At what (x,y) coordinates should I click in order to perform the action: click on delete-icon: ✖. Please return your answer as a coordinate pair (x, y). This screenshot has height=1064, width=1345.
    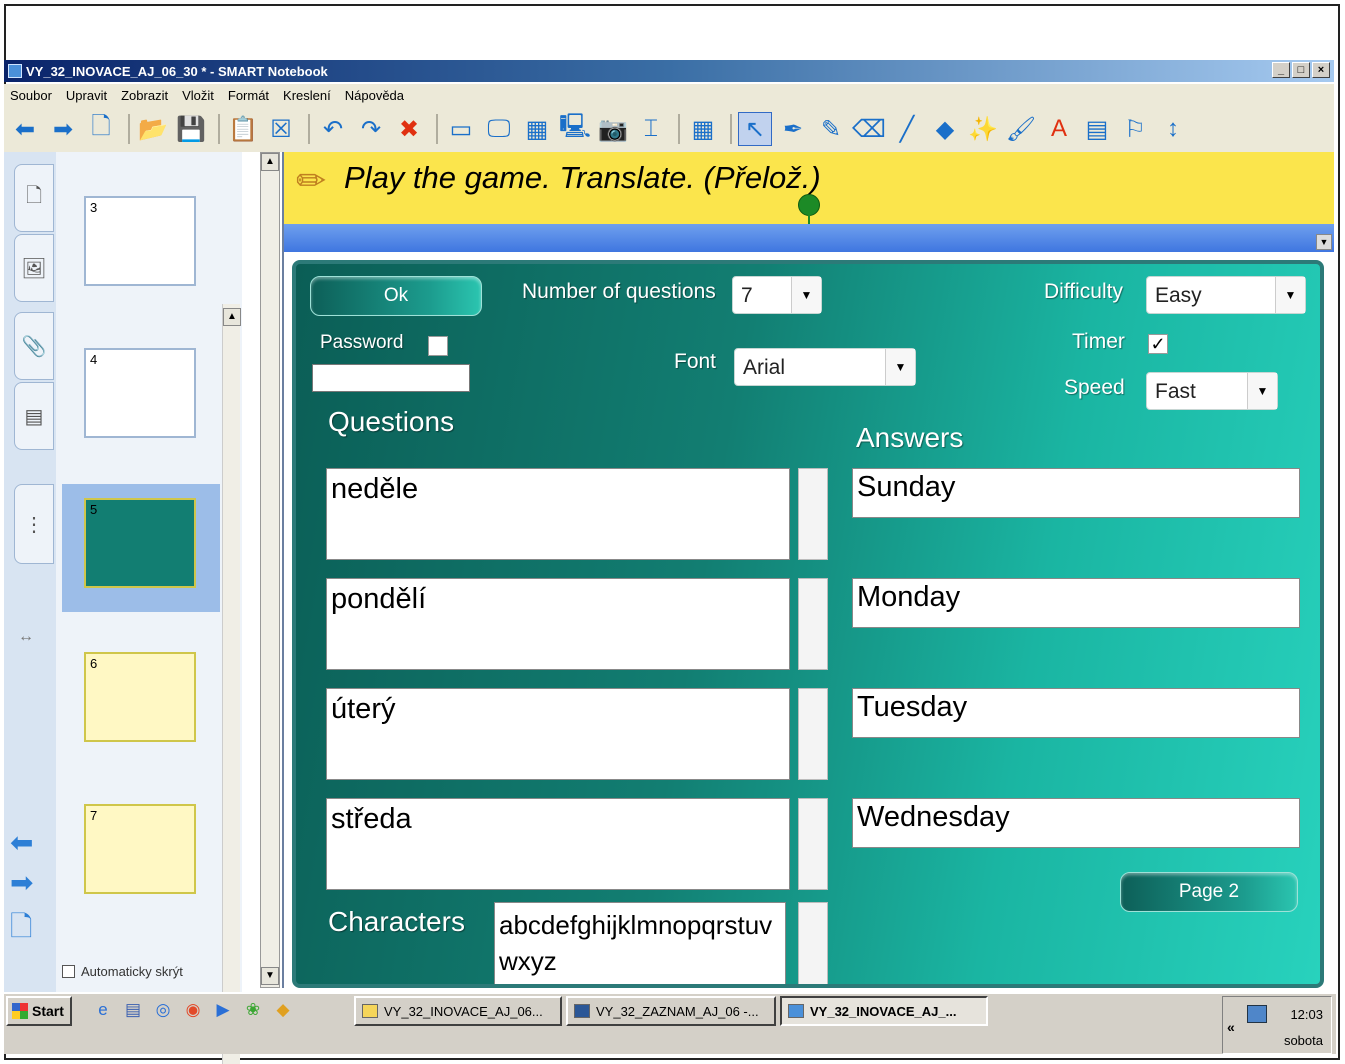
    Looking at the image, I should click on (409, 129).